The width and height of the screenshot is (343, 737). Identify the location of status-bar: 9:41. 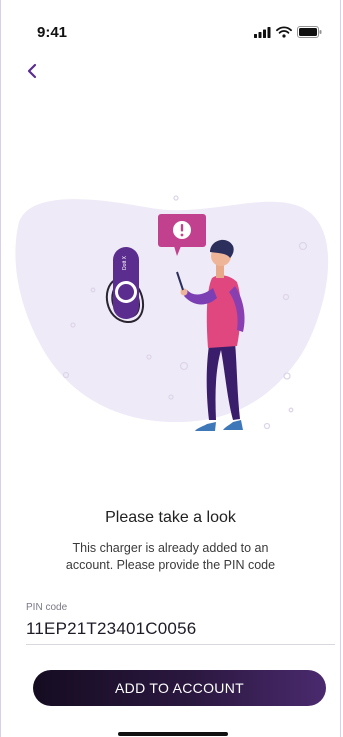
(170, 25).